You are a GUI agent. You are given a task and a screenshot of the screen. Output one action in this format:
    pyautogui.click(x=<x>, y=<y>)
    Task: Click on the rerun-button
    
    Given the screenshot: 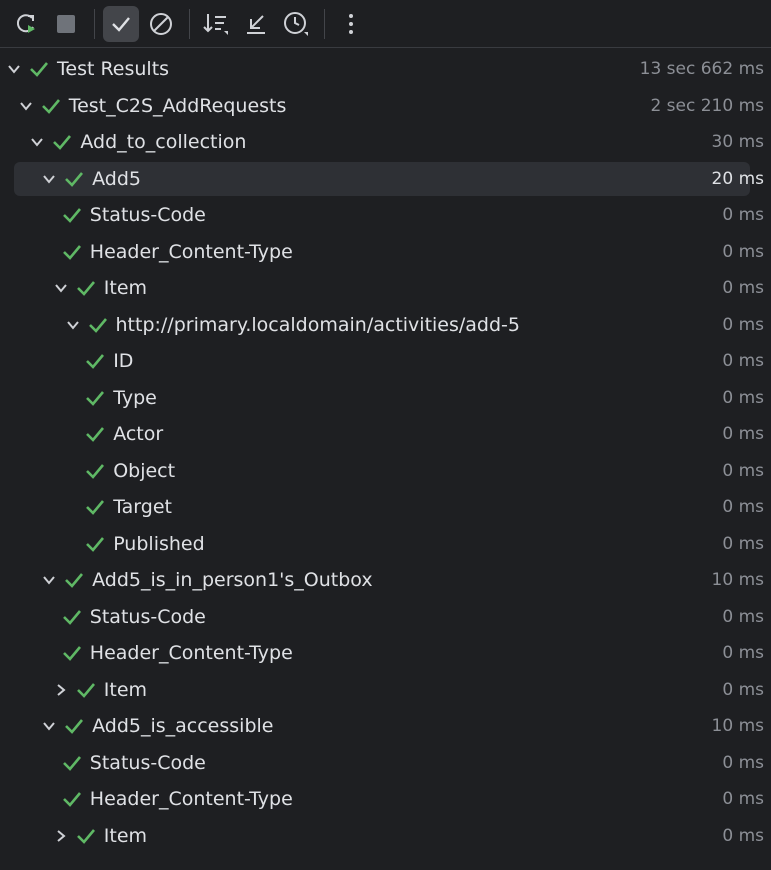 What is the action you would take?
    pyautogui.click(x=26, y=24)
    